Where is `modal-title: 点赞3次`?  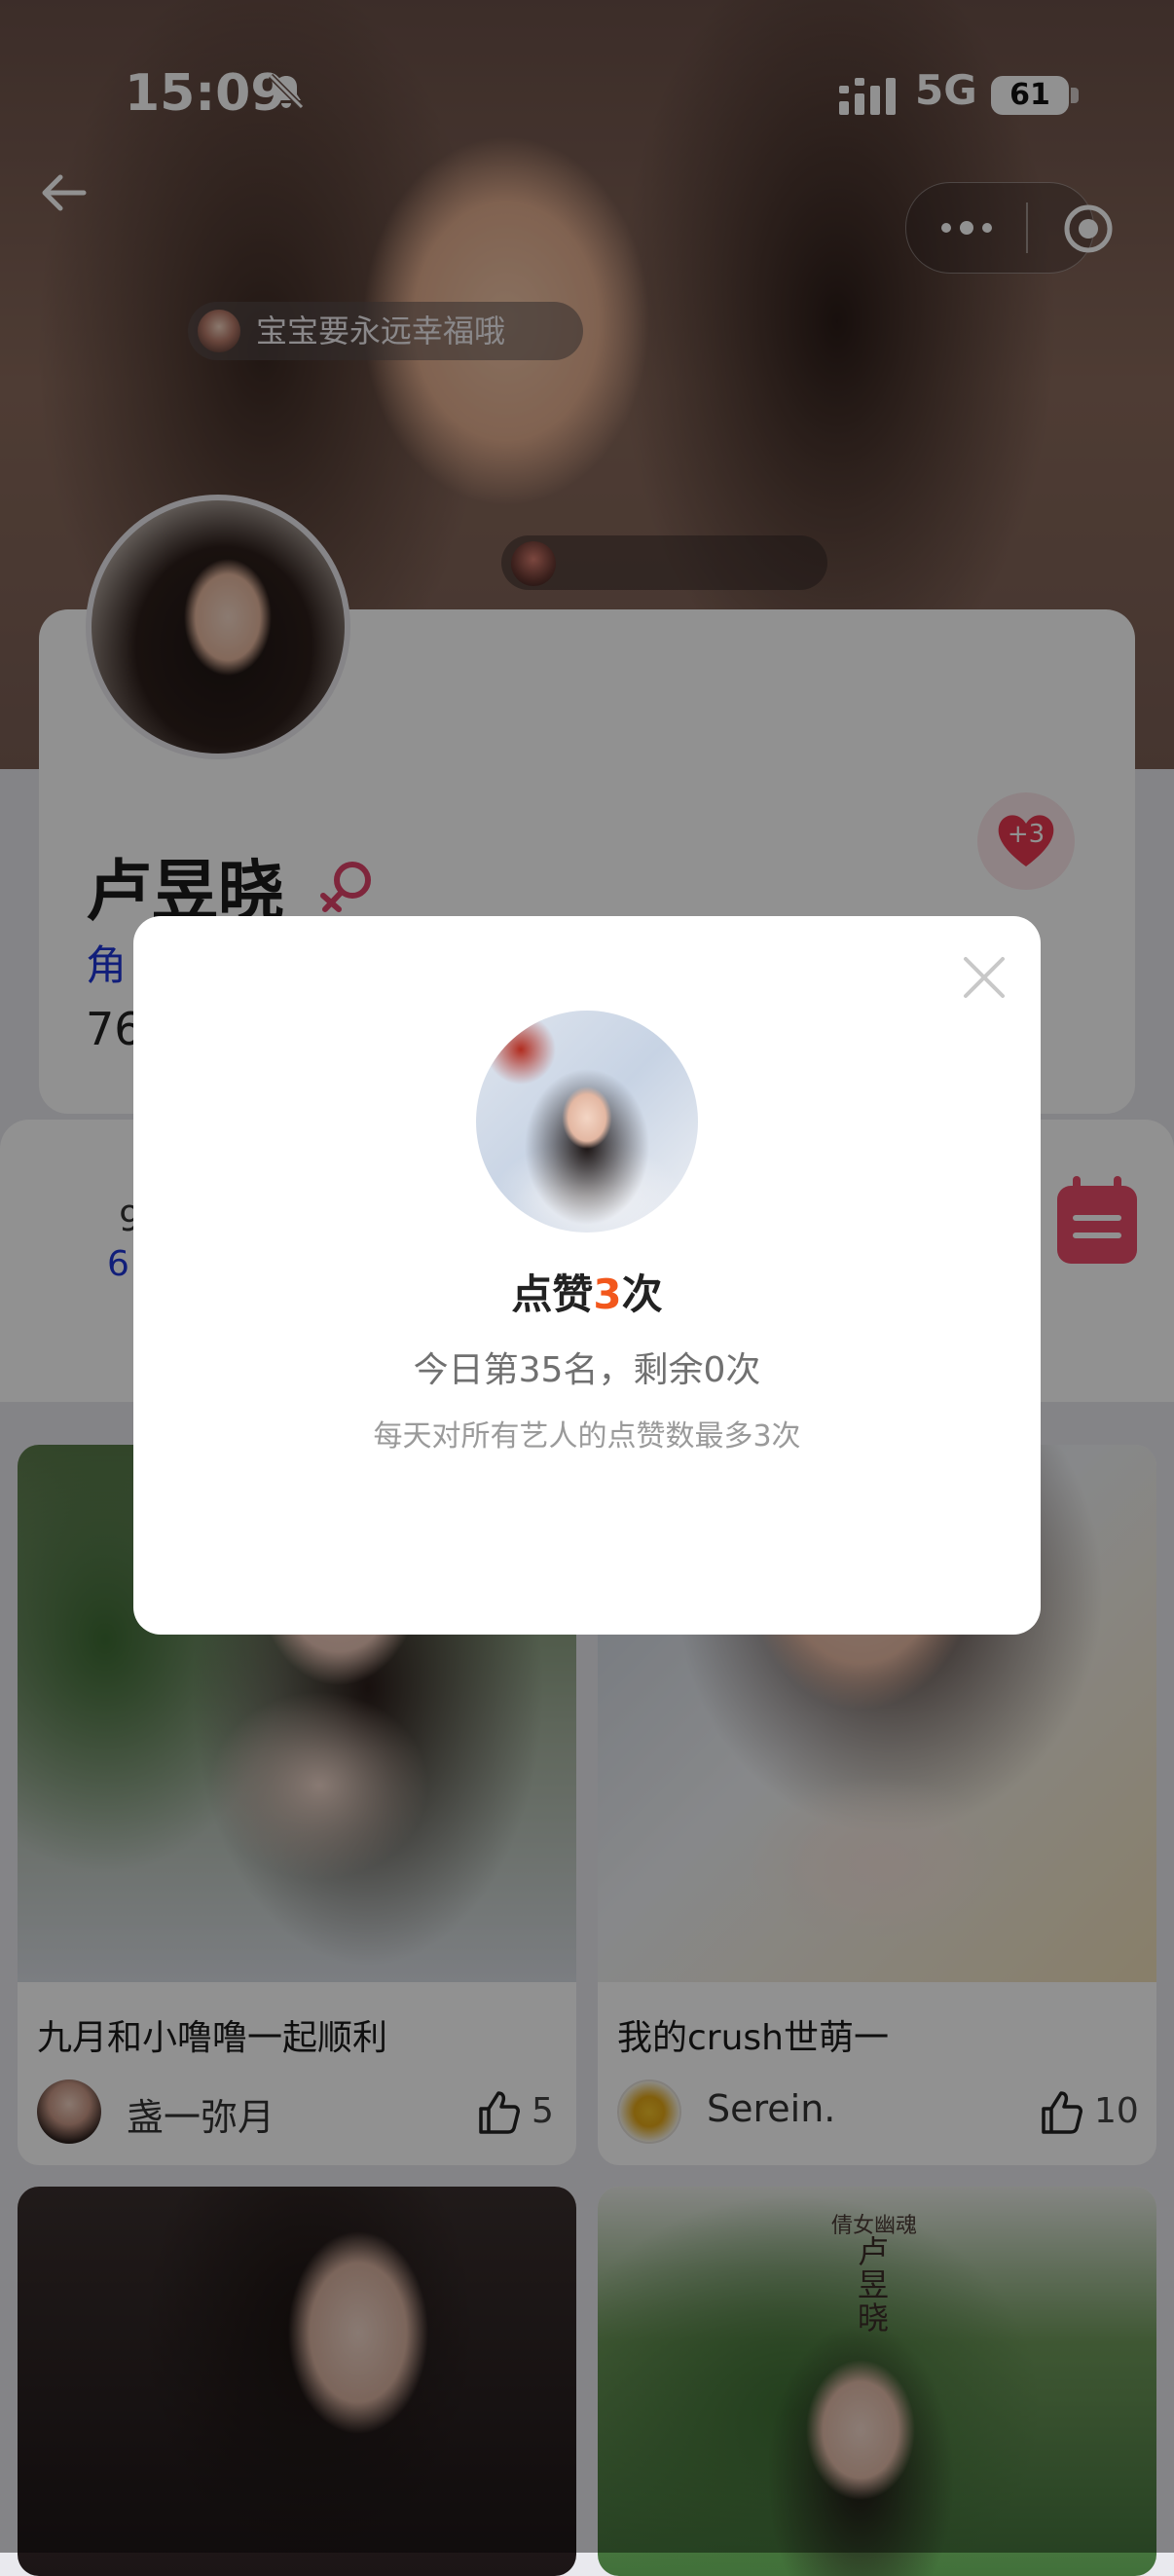 modal-title: 点赞3次 is located at coordinates (587, 1291).